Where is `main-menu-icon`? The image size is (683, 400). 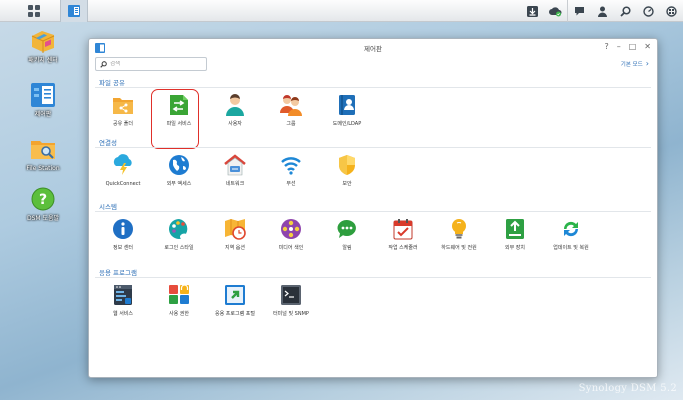 main-menu-icon is located at coordinates (34, 11).